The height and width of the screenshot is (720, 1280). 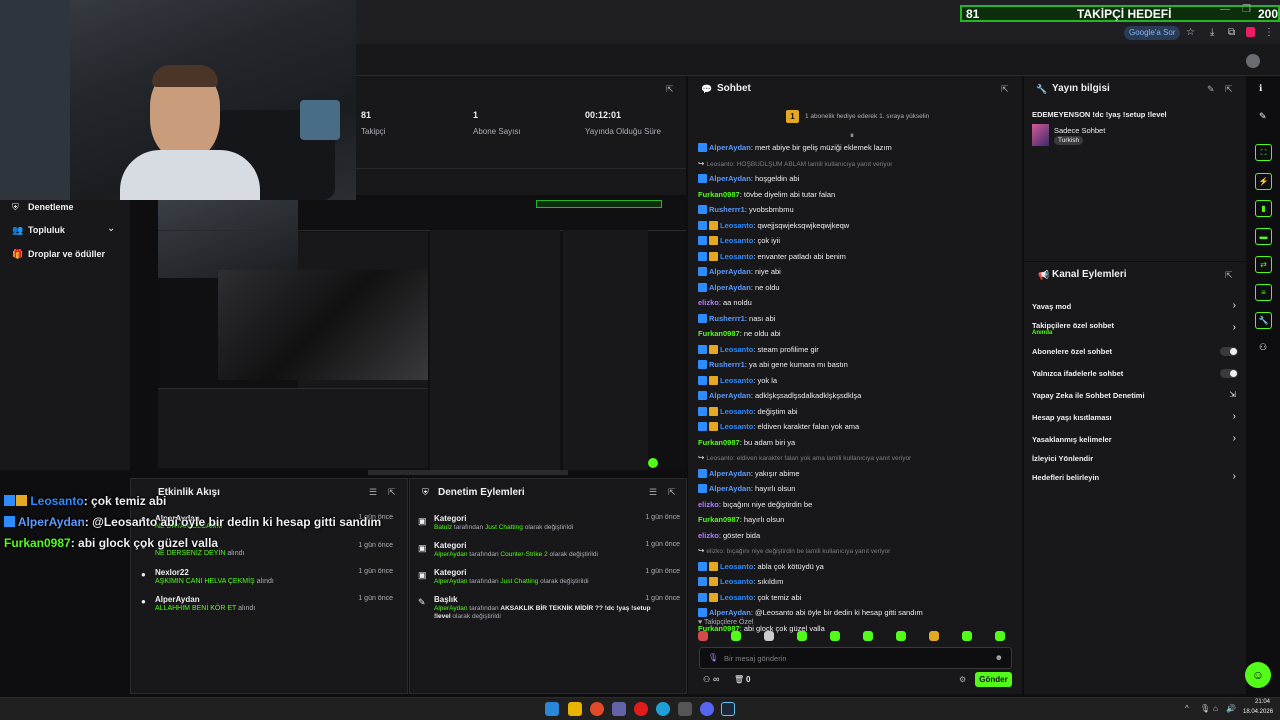 I want to click on action-raid: İzleyici Yönlendir, so click(x=1135, y=459).